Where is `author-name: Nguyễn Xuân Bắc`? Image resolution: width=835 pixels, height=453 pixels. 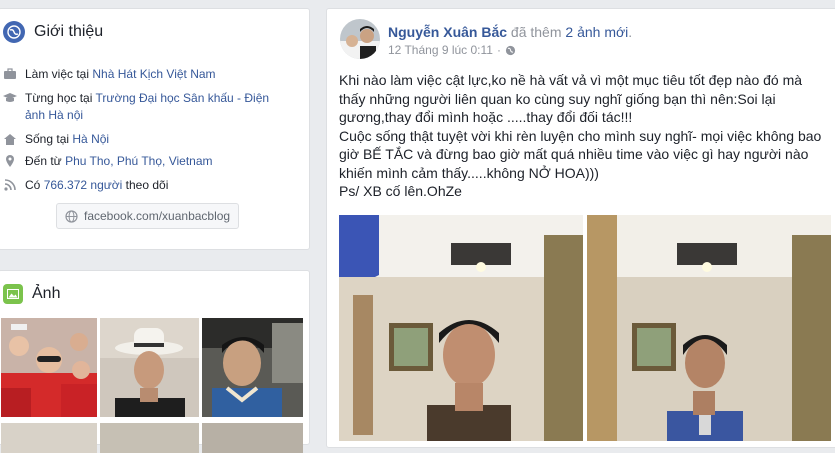 author-name: Nguyễn Xuân Bắc is located at coordinates (447, 32).